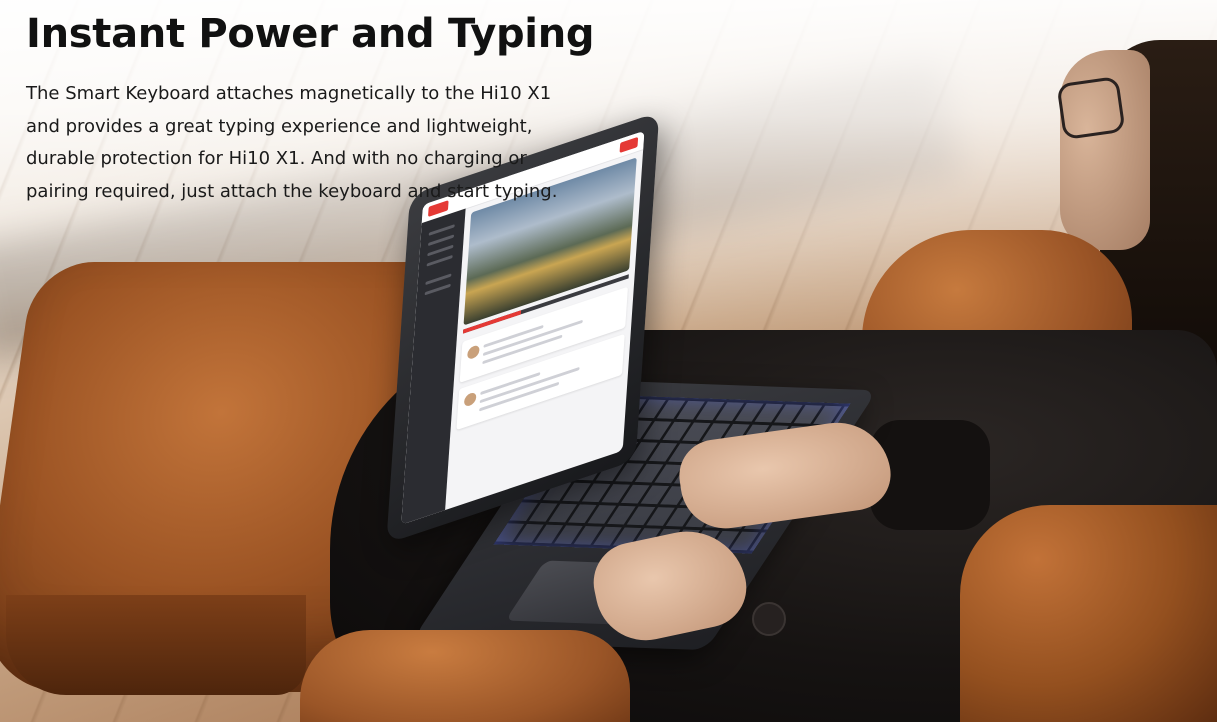 The height and width of the screenshot is (722, 1217). I want to click on coat-button, so click(769, 619).